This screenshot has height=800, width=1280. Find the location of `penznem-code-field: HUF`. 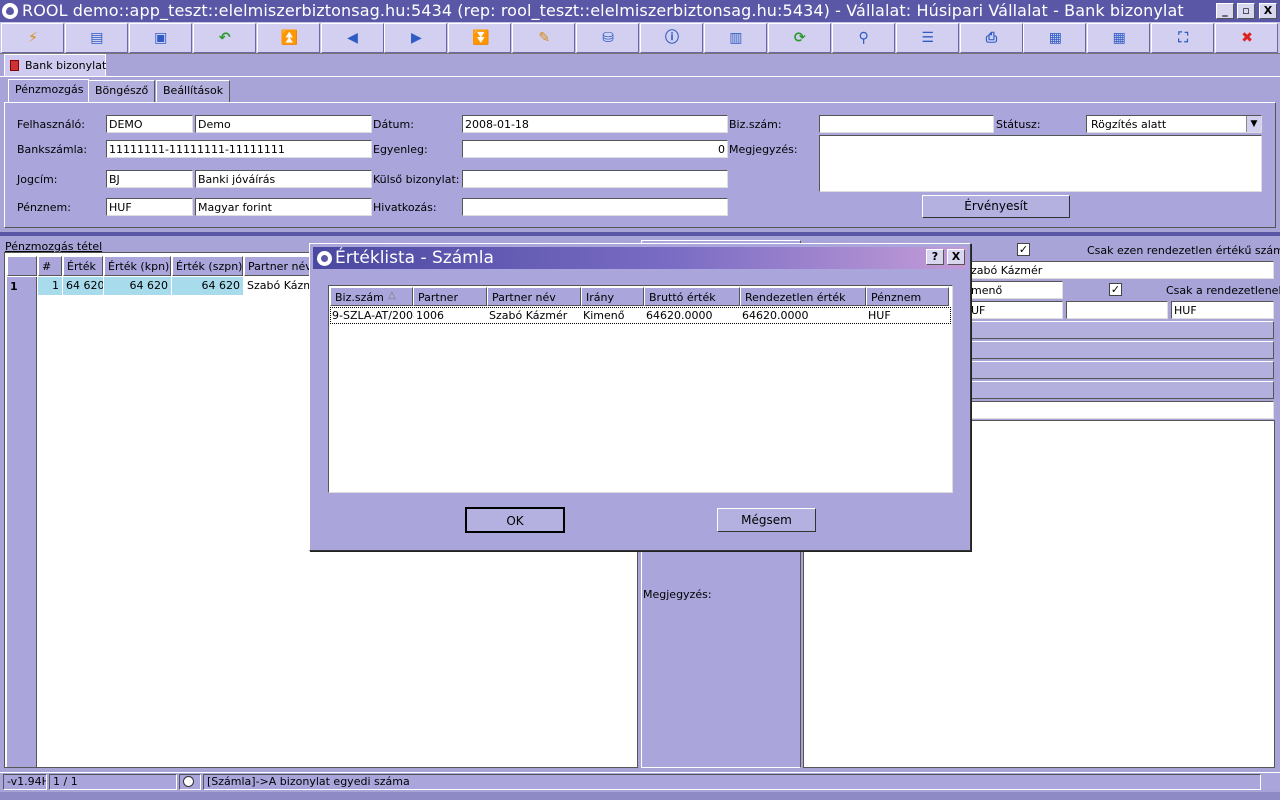

penznem-code-field: HUF is located at coordinates (149, 207).